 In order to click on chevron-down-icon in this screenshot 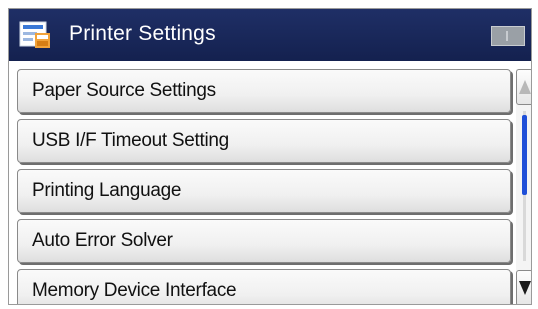, I will do `click(524, 288)`.